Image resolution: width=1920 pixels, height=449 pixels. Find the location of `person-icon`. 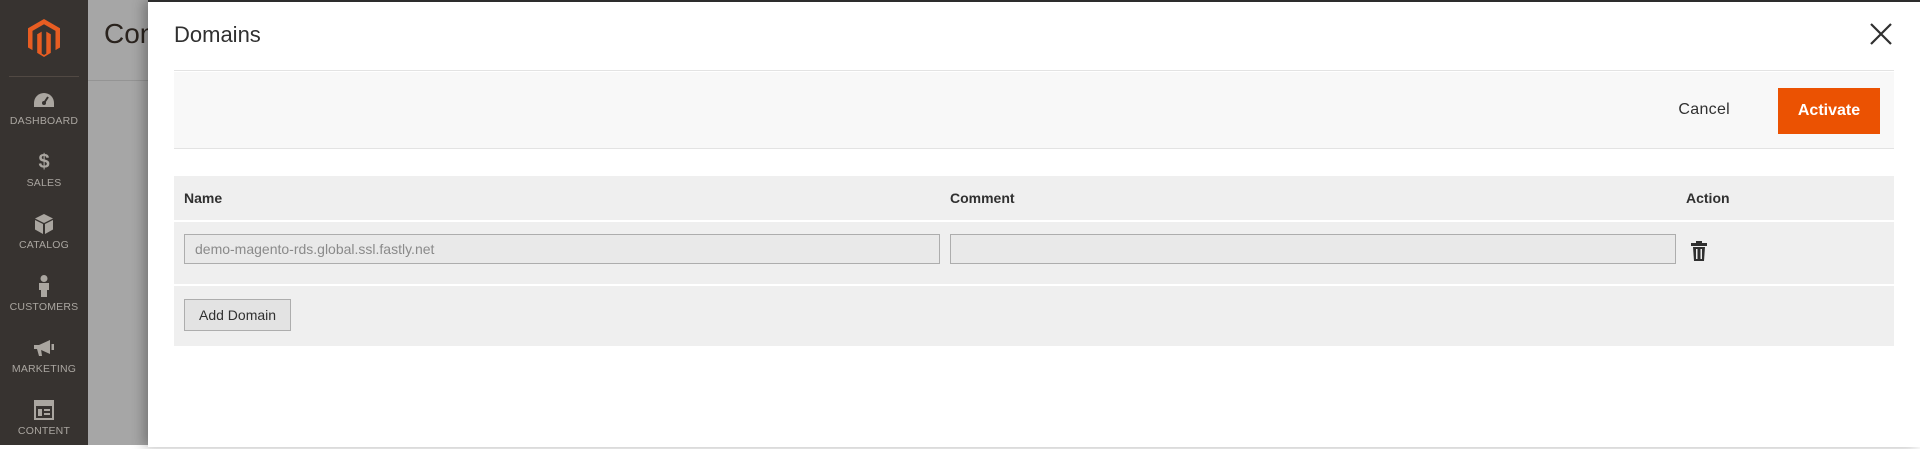

person-icon is located at coordinates (44, 286).